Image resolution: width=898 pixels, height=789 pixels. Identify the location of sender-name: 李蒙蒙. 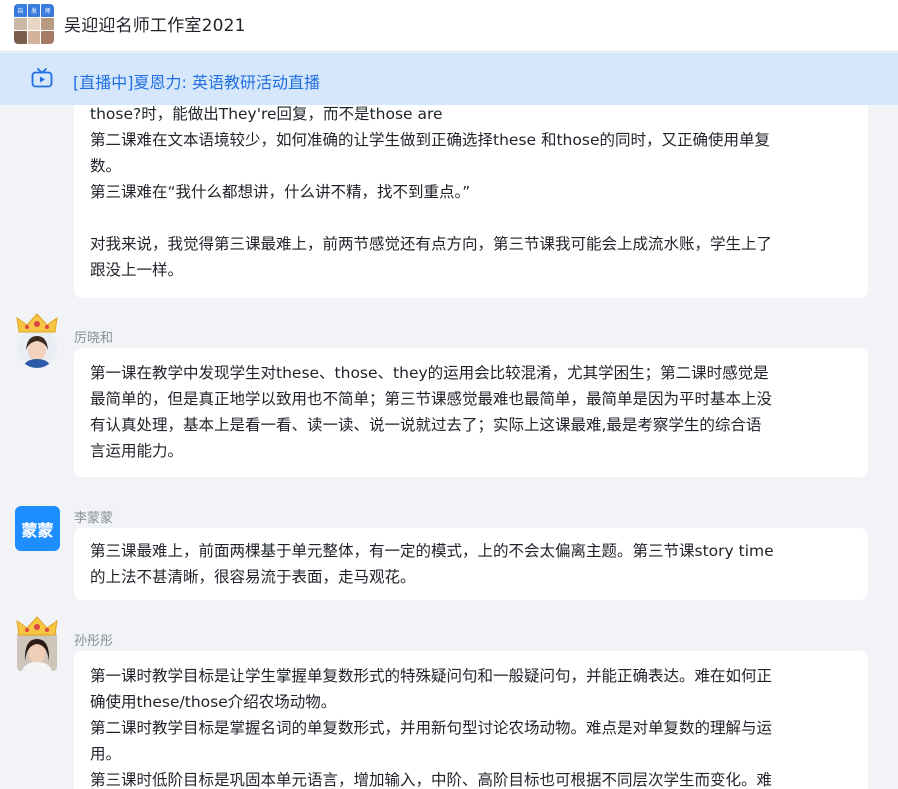
(93, 516).